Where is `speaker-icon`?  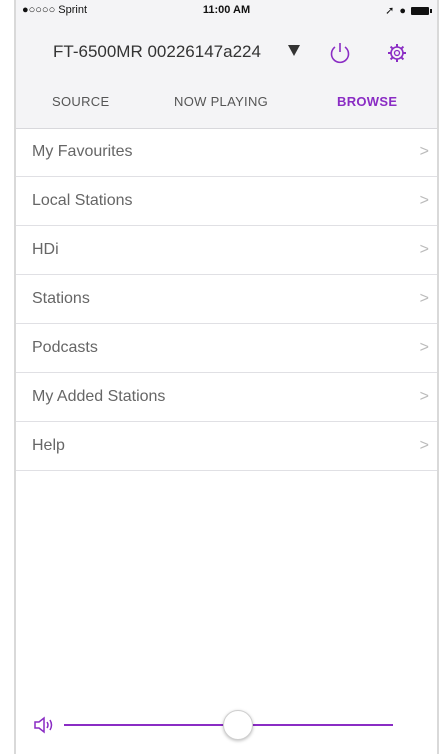 speaker-icon is located at coordinates (44, 727).